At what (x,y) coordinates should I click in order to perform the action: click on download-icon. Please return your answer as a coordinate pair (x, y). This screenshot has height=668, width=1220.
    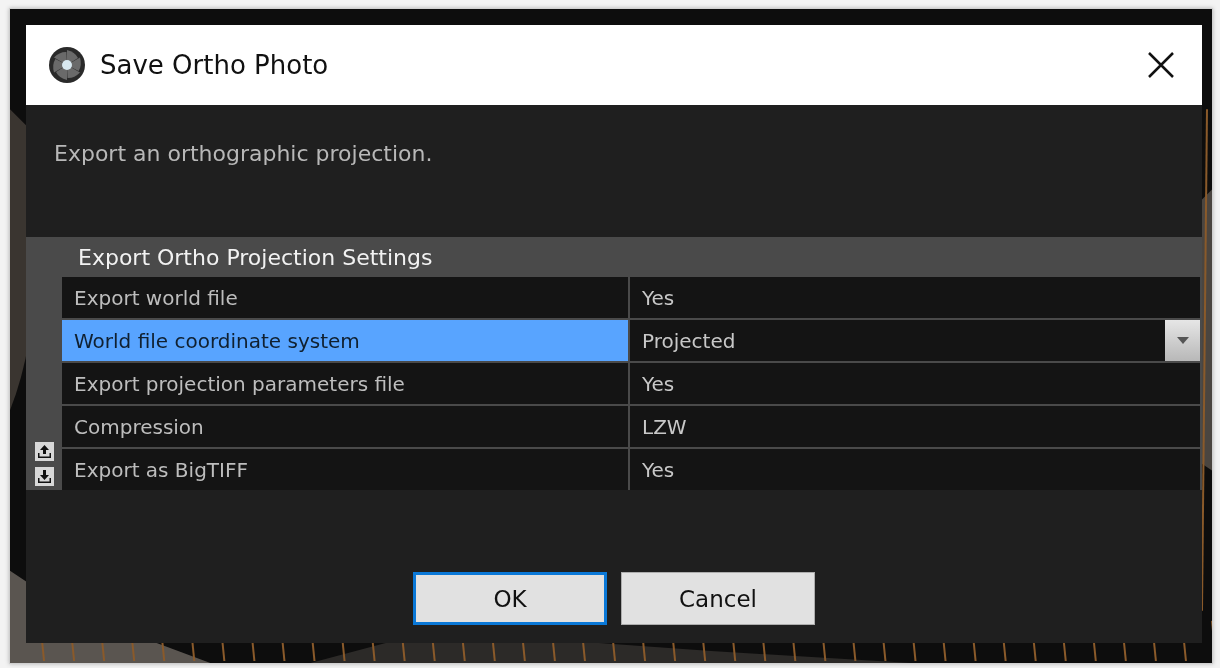
    Looking at the image, I should click on (44, 476).